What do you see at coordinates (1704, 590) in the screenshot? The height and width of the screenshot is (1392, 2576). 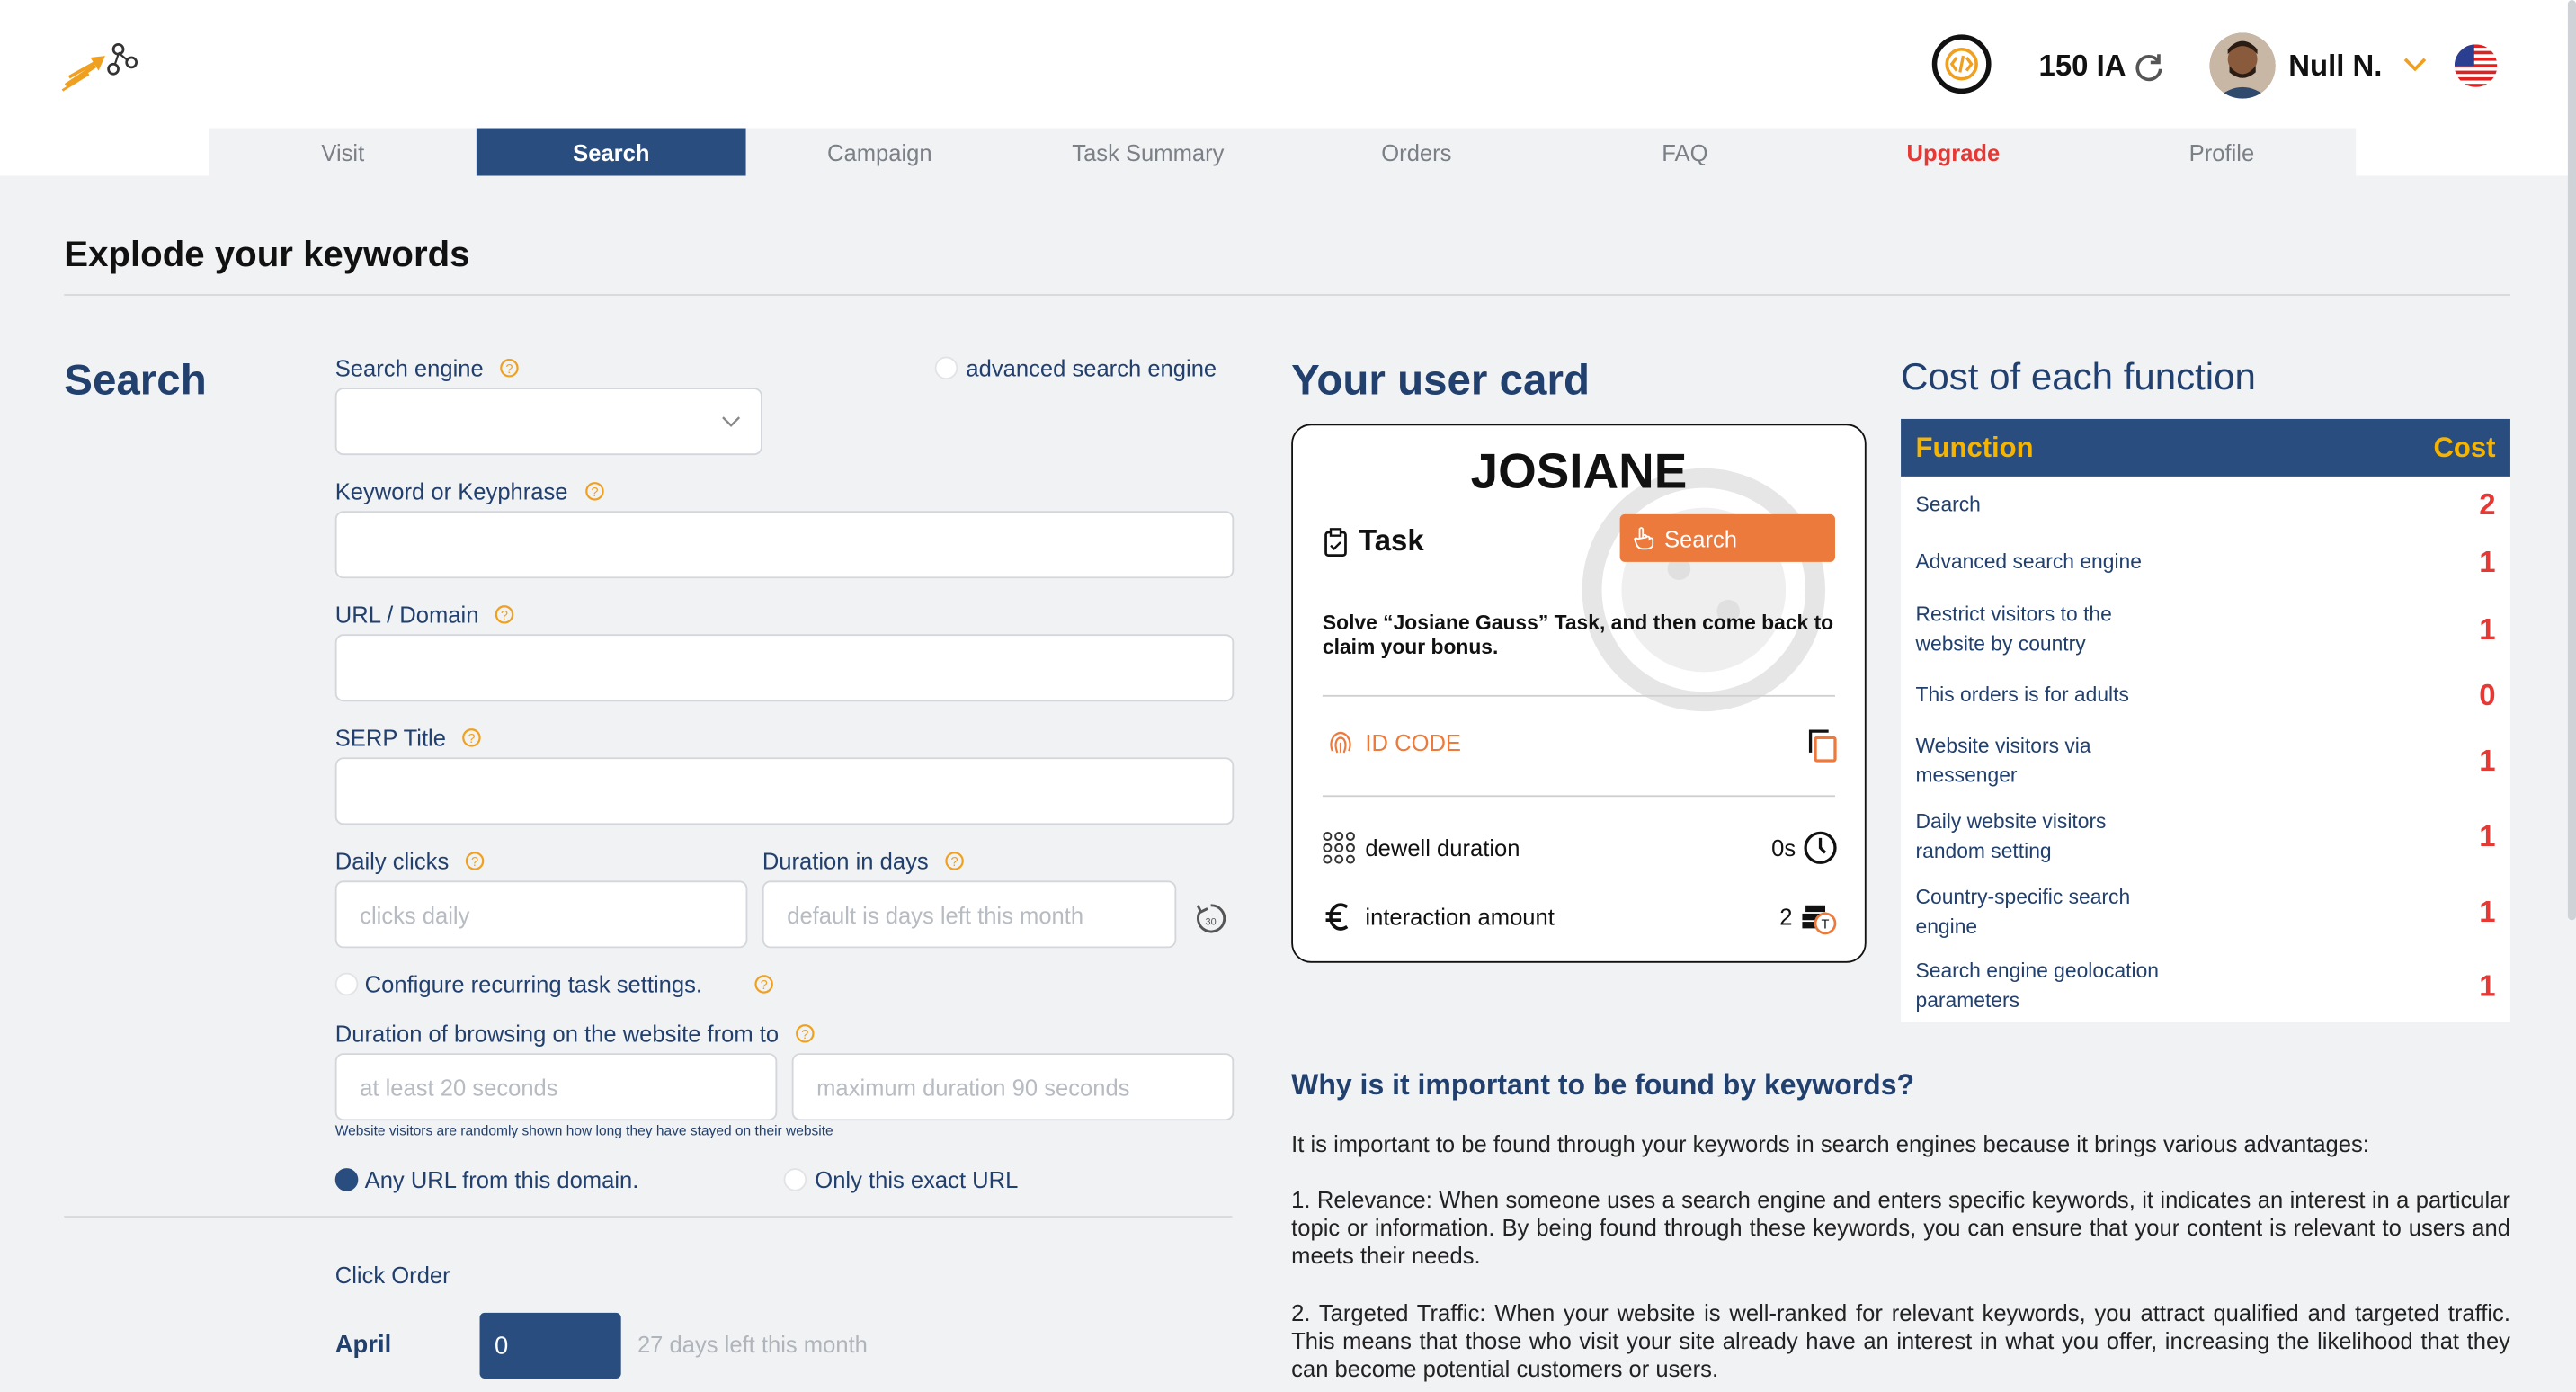 I see `watermark-icon` at bounding box center [1704, 590].